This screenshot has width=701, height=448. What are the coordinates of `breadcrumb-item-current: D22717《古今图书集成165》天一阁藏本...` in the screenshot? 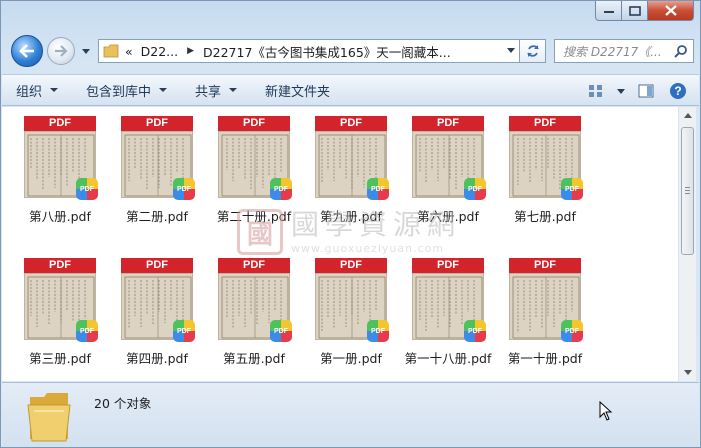 It's located at (327, 51).